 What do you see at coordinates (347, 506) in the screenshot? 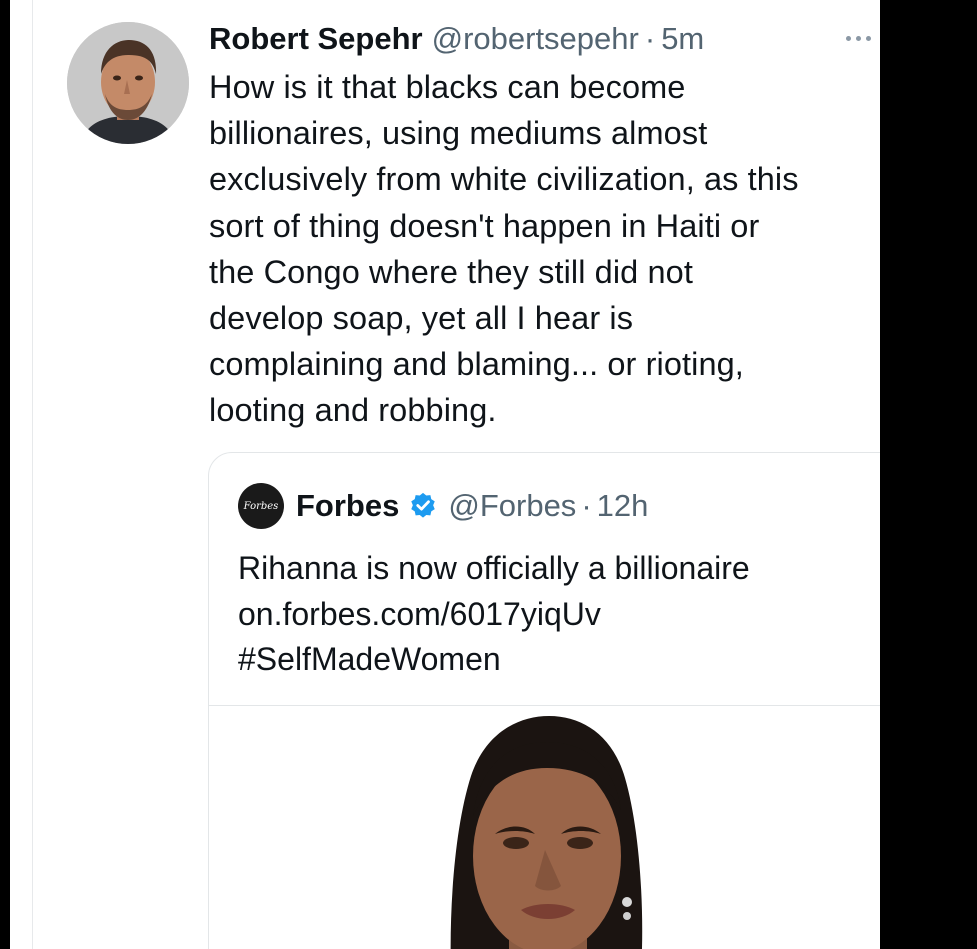
I see `quoted-author-name: Forbes` at bounding box center [347, 506].